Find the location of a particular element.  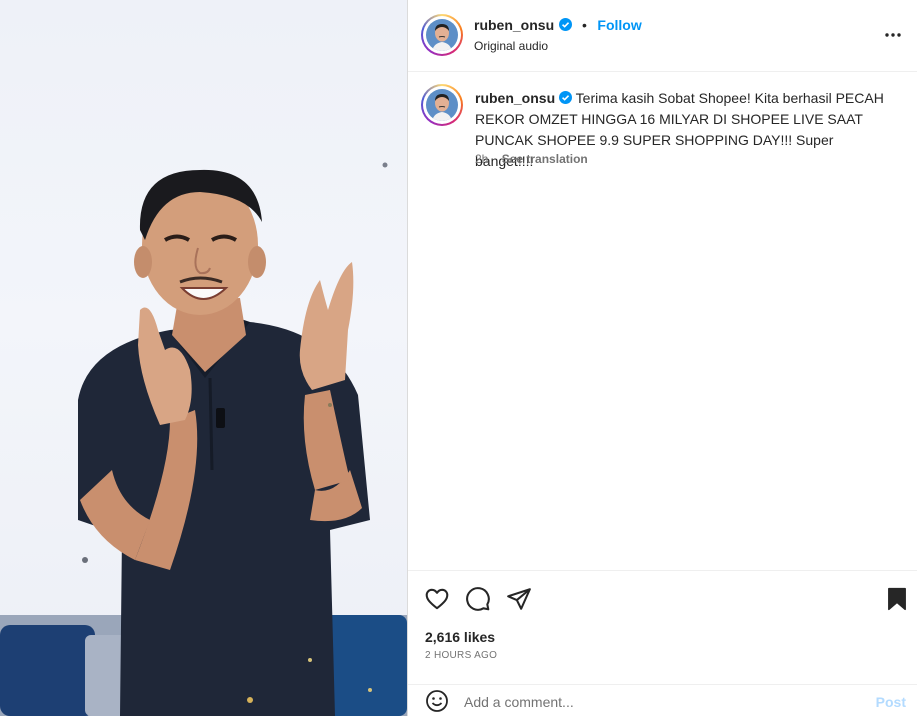

author-avatar is located at coordinates (442, 35).